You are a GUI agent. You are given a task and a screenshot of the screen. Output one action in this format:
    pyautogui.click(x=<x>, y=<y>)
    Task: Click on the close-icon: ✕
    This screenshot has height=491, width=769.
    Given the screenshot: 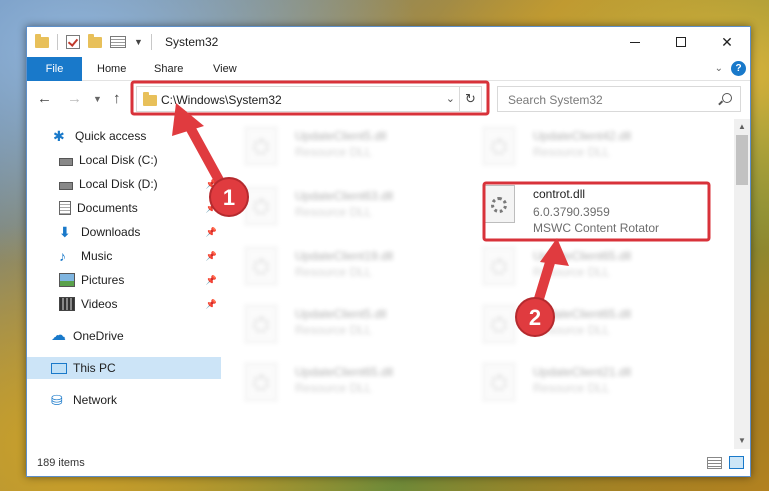 What is the action you would take?
    pyautogui.click(x=727, y=41)
    